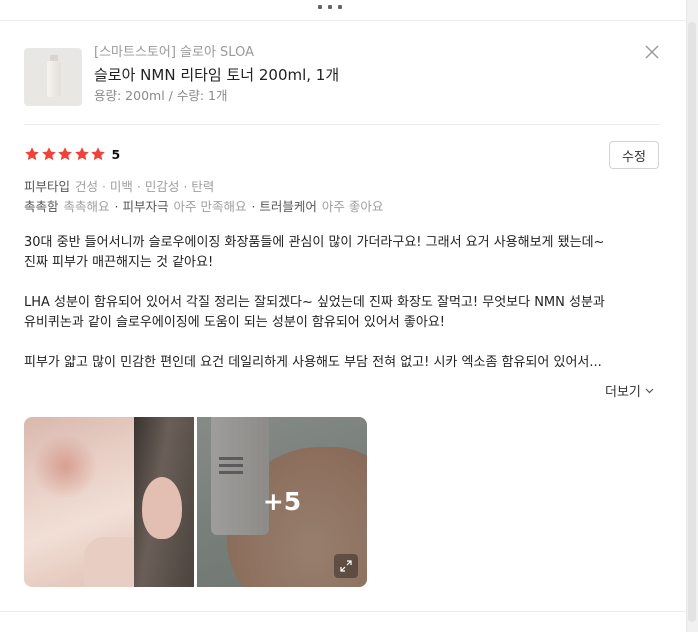  What do you see at coordinates (145, 186) in the screenshot?
I see `attribute-value: 건성 · 미백 · 민감성 · 탄력` at bounding box center [145, 186].